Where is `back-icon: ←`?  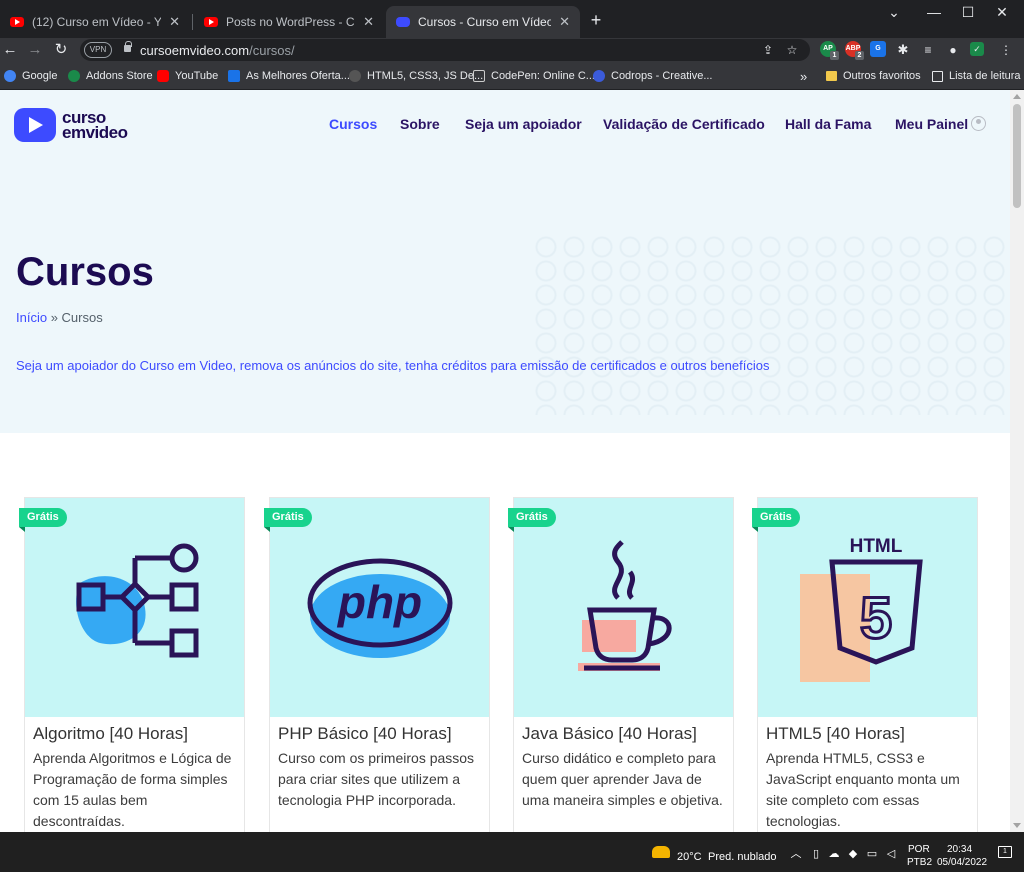 back-icon: ← is located at coordinates (10, 50).